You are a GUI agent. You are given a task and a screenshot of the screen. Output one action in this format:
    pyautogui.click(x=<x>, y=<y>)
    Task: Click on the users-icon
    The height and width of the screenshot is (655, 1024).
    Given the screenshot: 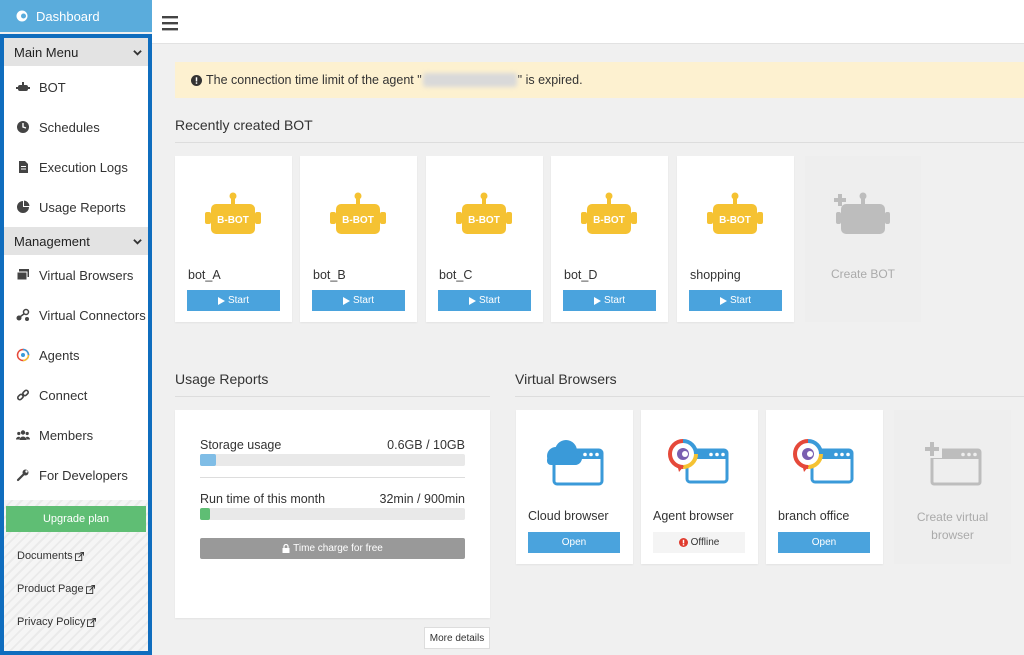 What is the action you would take?
    pyautogui.click(x=23, y=435)
    